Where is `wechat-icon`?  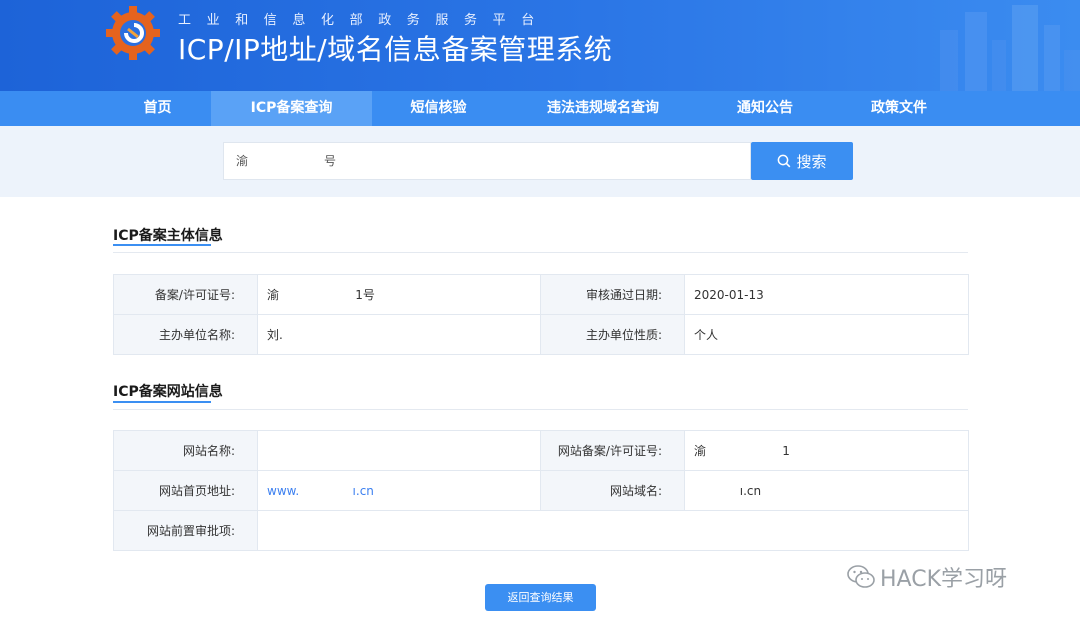 wechat-icon is located at coordinates (861, 576).